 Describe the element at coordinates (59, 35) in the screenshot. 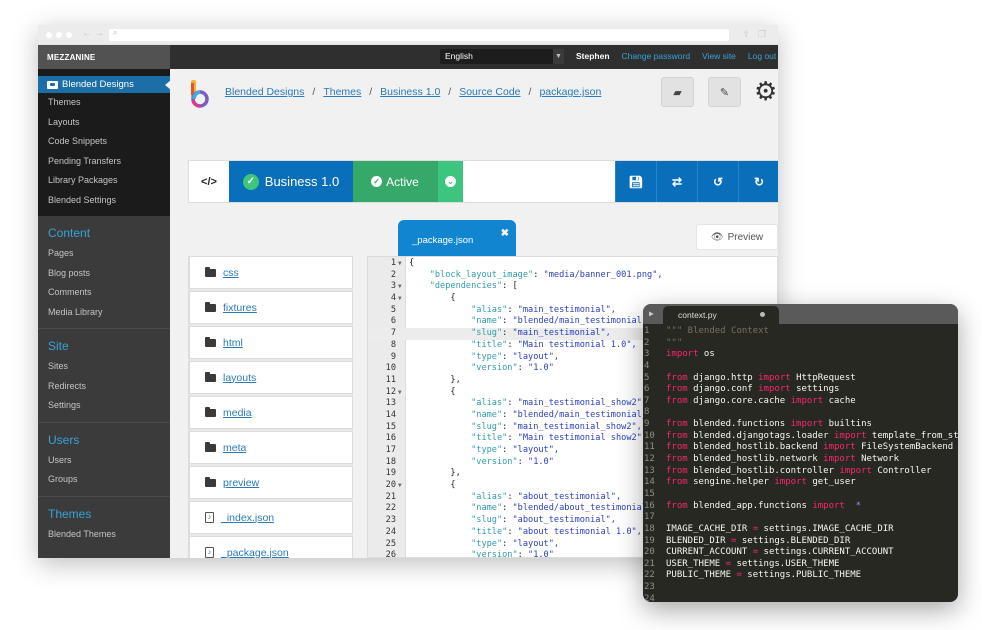

I see `window-minimize-button` at that location.